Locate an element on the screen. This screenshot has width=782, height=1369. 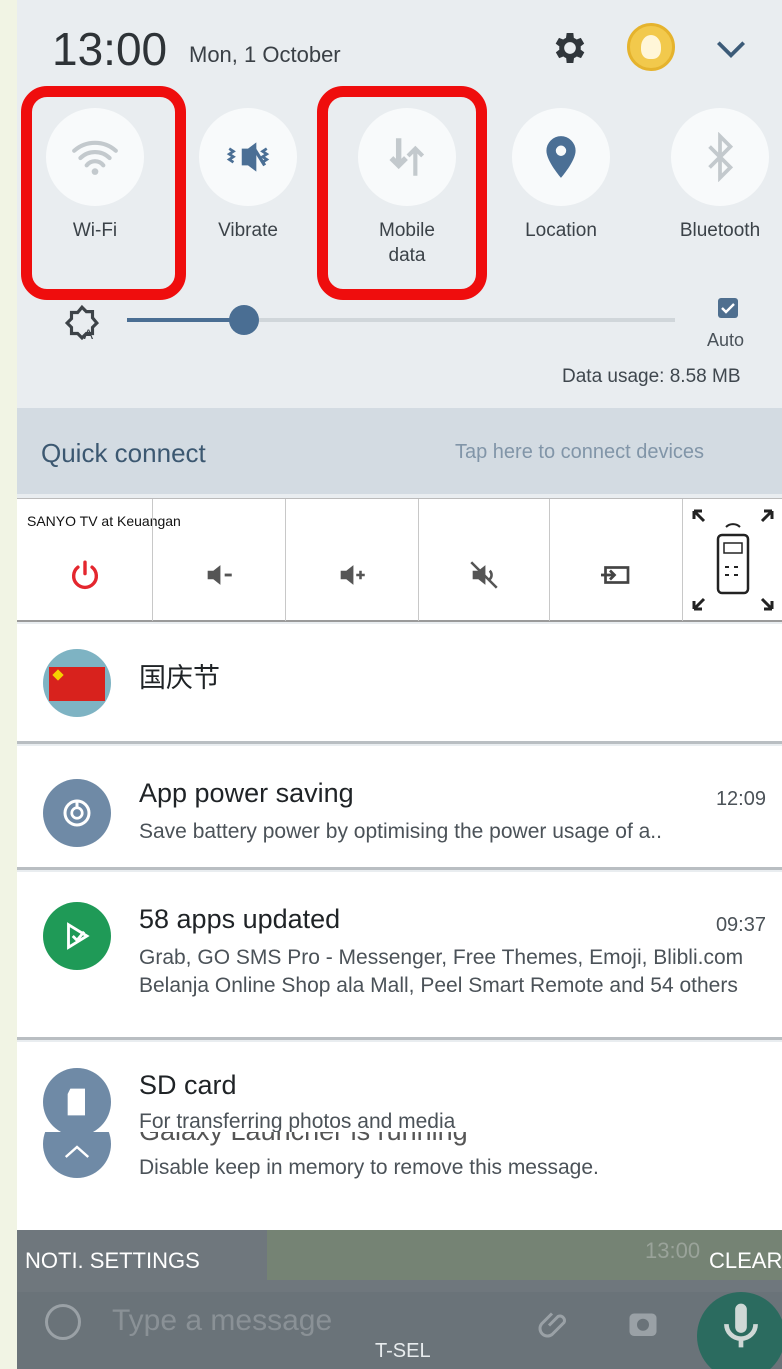
tv-remote-widget: SANYO TV at Keuangan is located at coordinates (399, 560).